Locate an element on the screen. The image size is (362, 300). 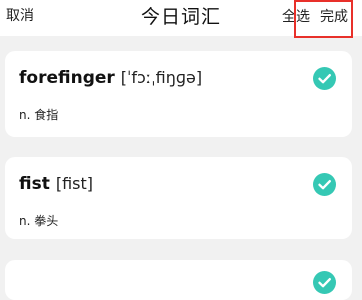
top-bar: 取消 今日词汇 全选 完成 is located at coordinates (181, 18).